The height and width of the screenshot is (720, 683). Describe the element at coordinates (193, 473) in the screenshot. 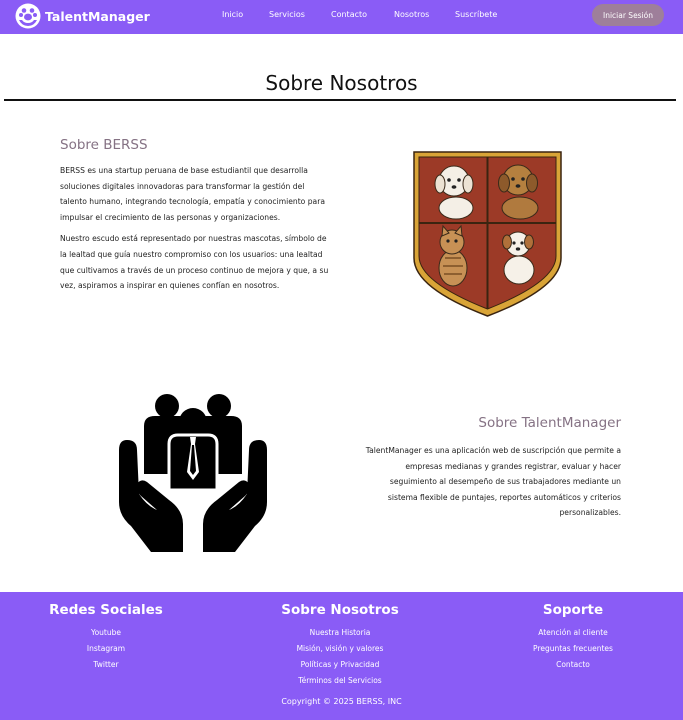

I see `hands-holding-people-icon` at that location.